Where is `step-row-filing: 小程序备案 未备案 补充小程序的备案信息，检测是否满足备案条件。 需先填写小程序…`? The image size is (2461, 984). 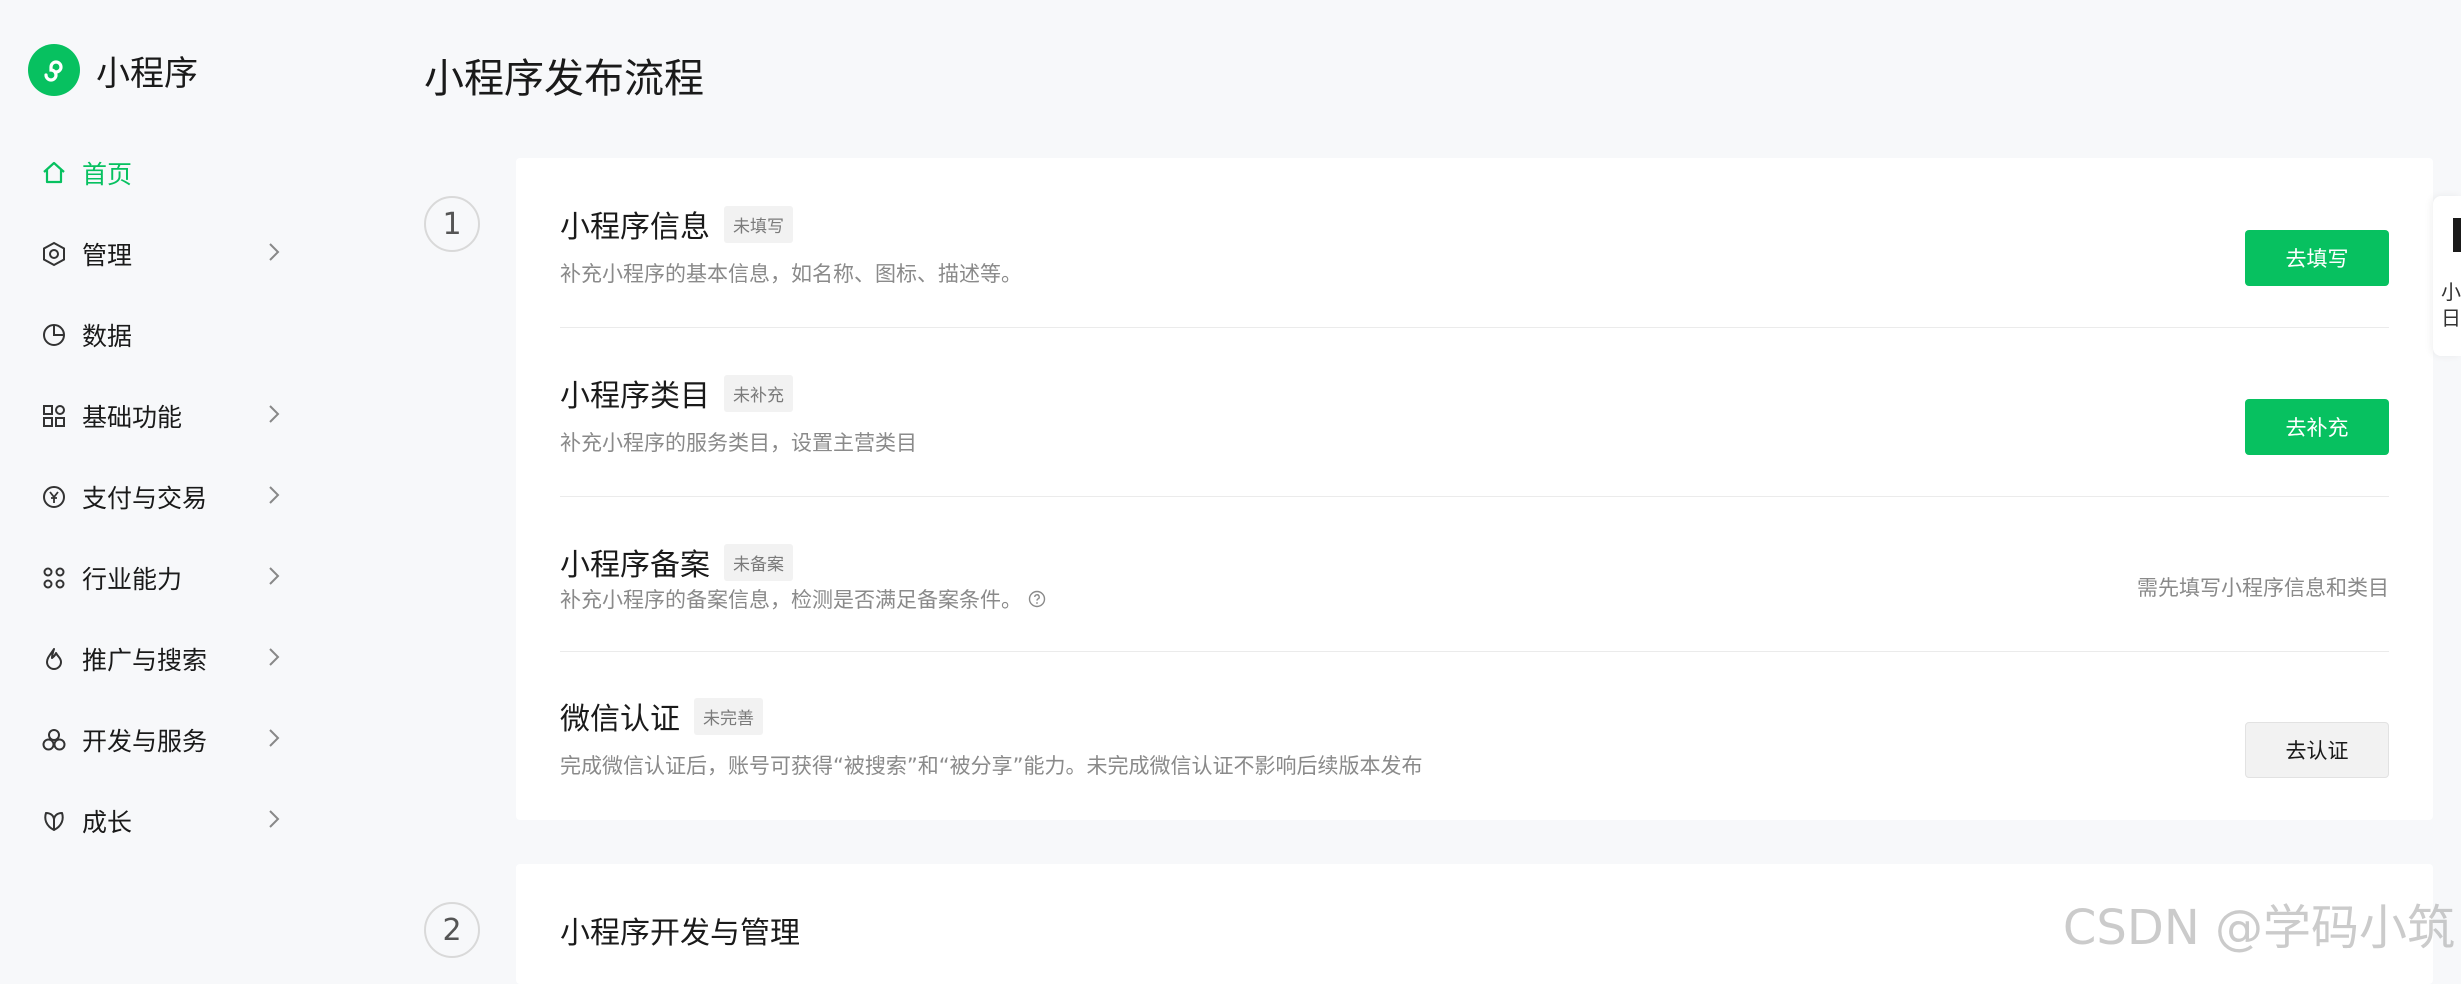 step-row-filing: 小程序备案 未备案 补充小程序的备案信息，检测是否满足备案条件。 需先填写小程序… is located at coordinates (1474, 585).